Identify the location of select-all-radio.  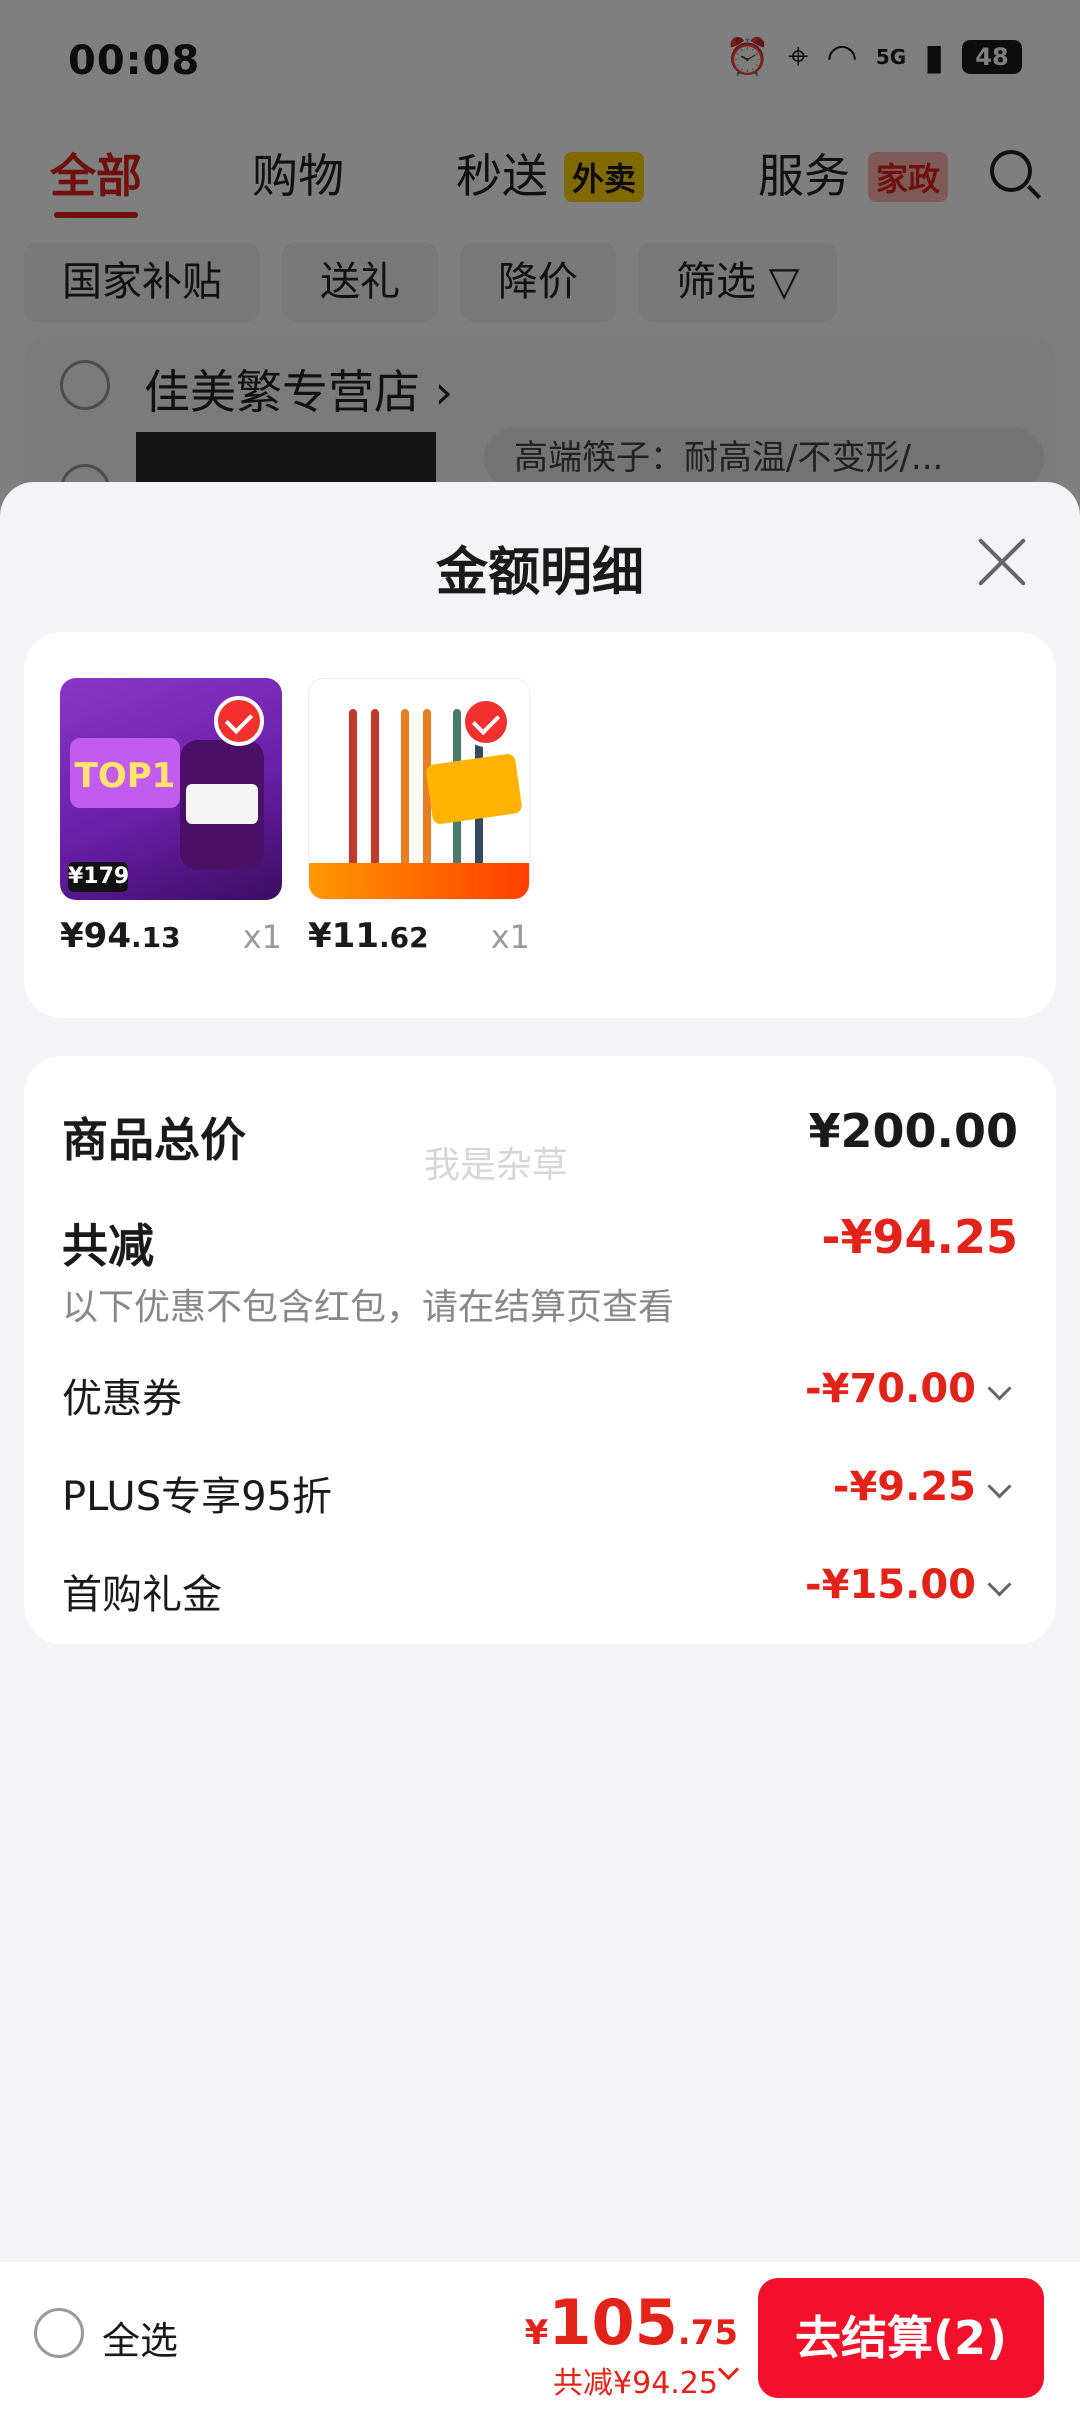
(59, 2333).